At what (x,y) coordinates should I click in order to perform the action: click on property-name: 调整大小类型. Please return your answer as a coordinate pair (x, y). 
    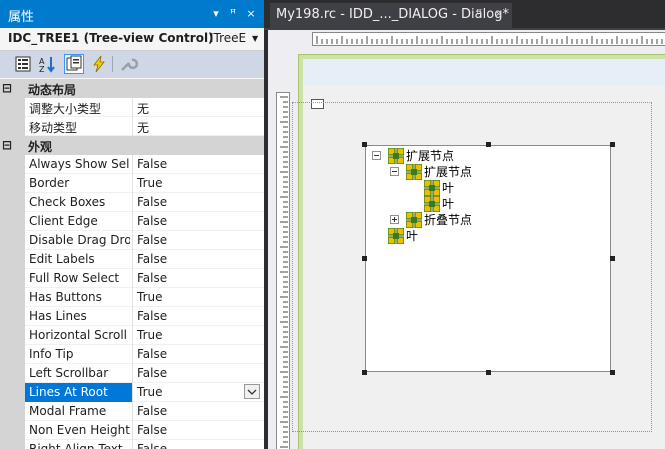
    Looking at the image, I should click on (79, 108).